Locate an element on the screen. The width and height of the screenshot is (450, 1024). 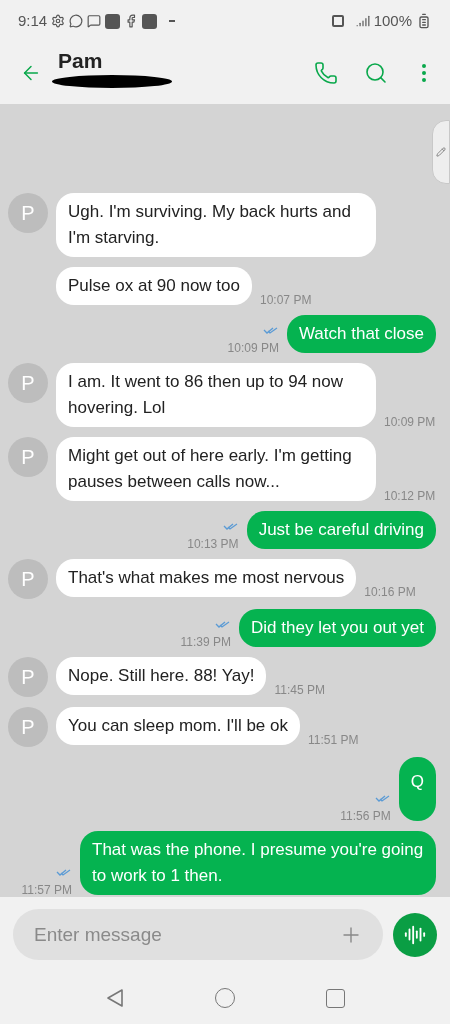
message-input: Enter message is located at coordinates (198, 934).